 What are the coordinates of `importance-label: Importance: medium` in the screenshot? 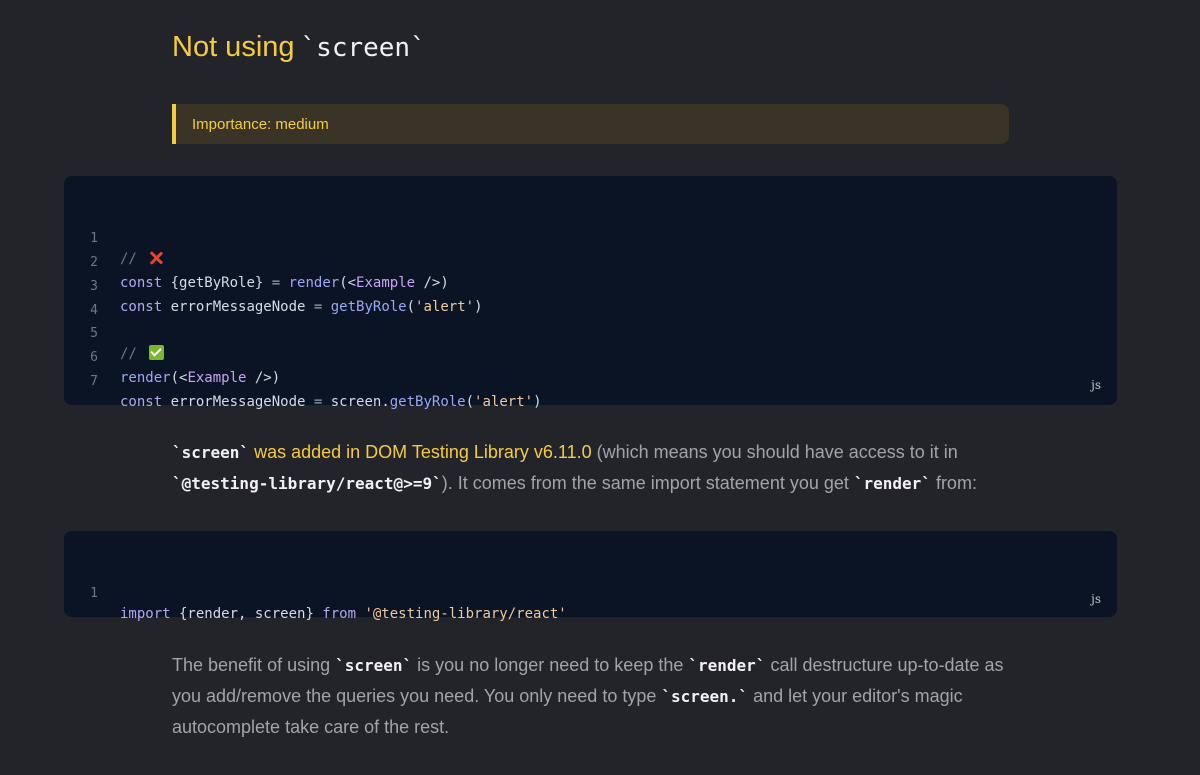 It's located at (260, 124).